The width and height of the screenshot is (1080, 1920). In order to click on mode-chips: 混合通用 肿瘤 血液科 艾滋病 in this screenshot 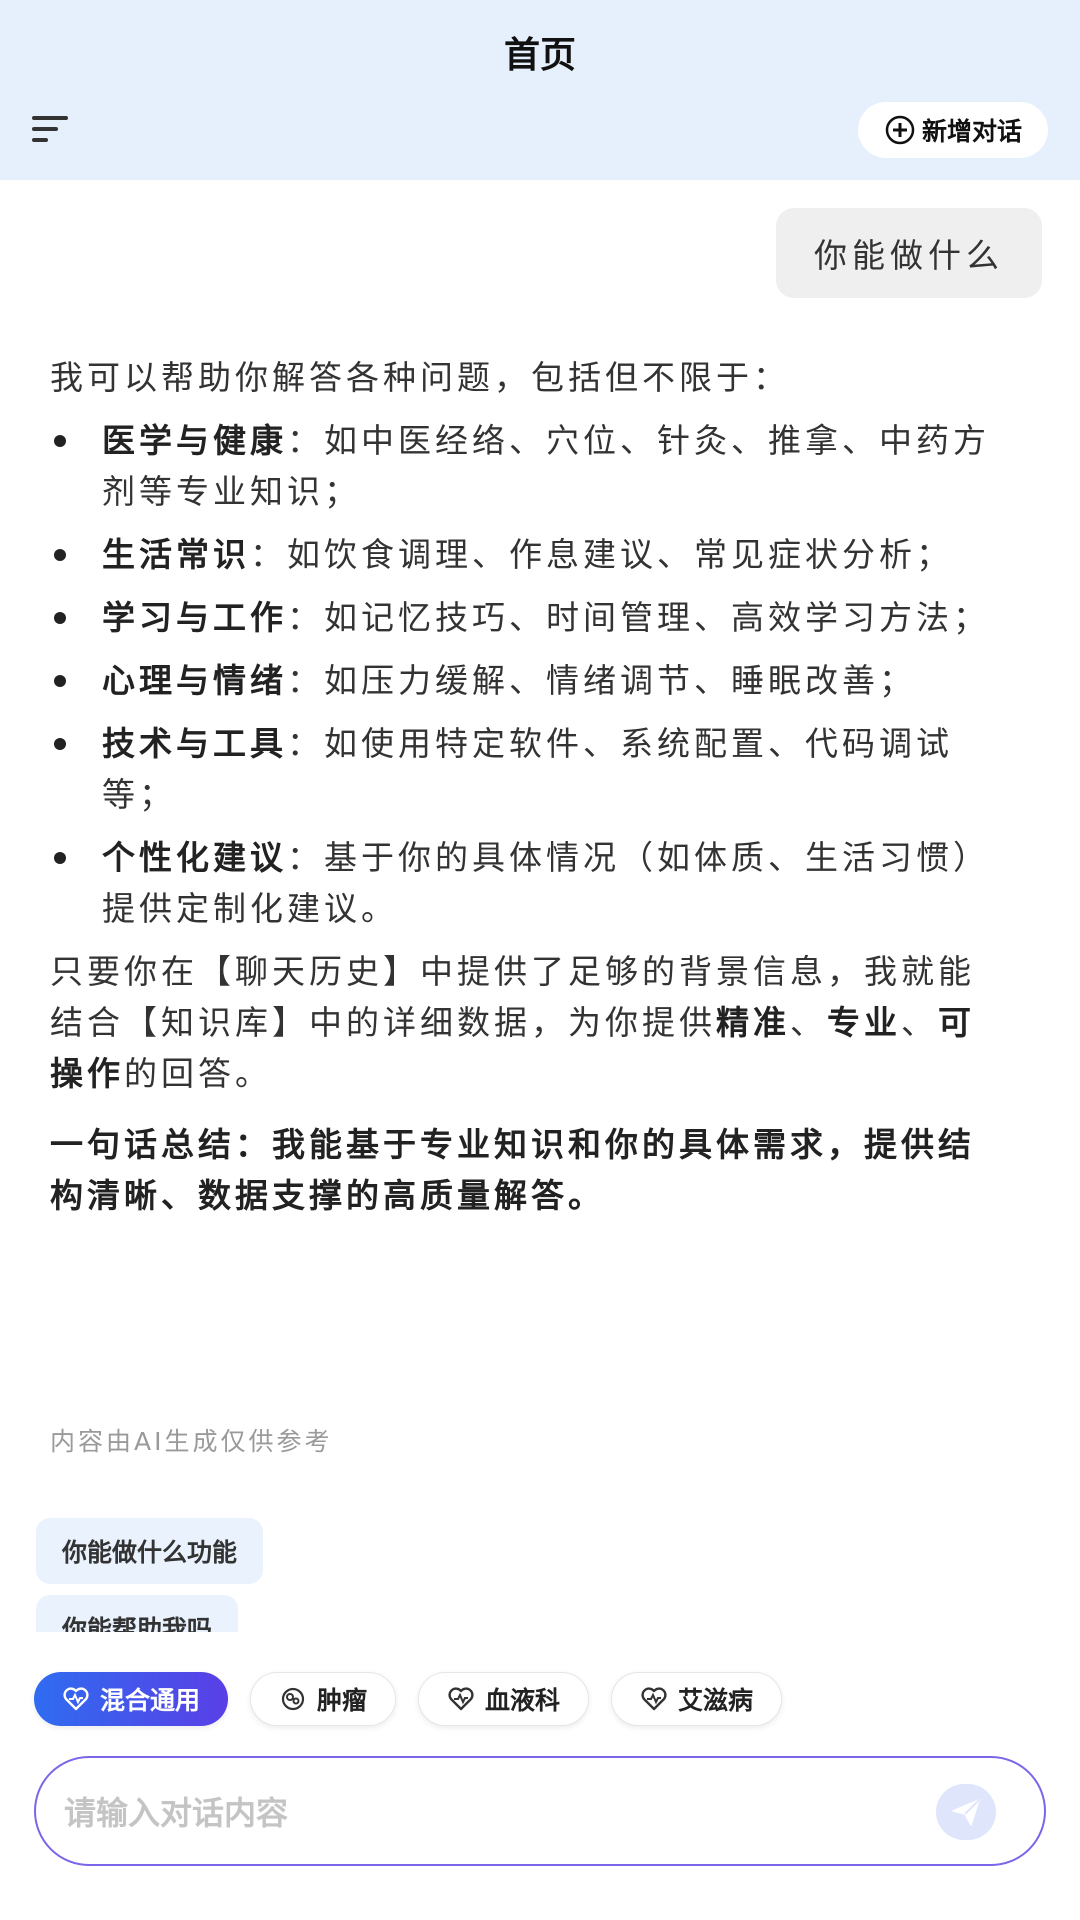, I will do `click(408, 1699)`.